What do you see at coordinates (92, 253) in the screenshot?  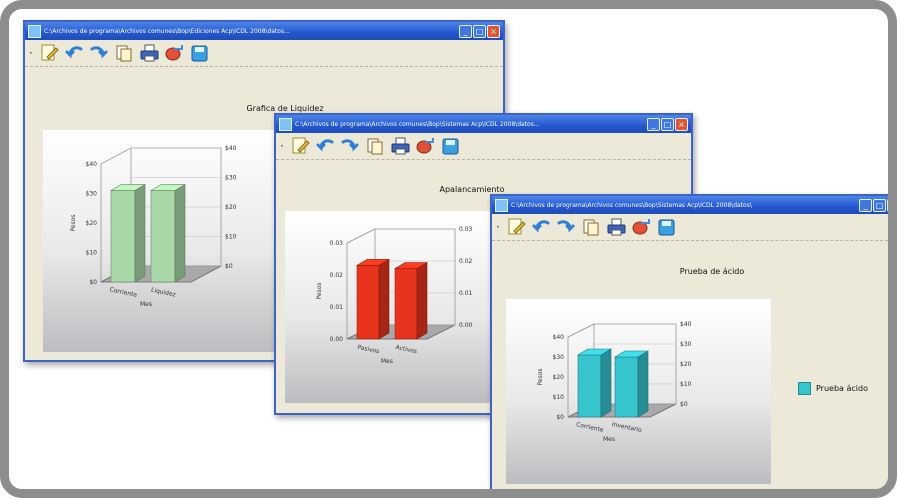 I see `y-tick-label: $10` at bounding box center [92, 253].